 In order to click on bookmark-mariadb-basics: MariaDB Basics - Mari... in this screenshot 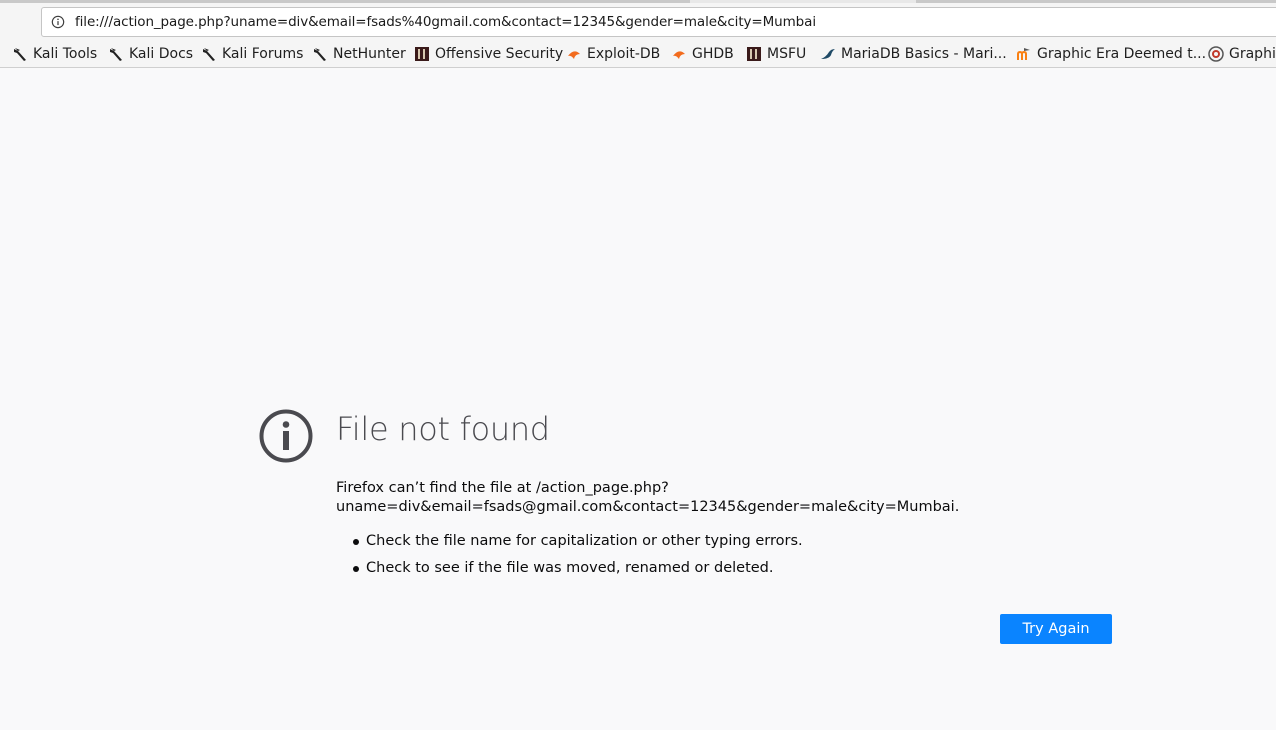, I will do `click(913, 54)`.